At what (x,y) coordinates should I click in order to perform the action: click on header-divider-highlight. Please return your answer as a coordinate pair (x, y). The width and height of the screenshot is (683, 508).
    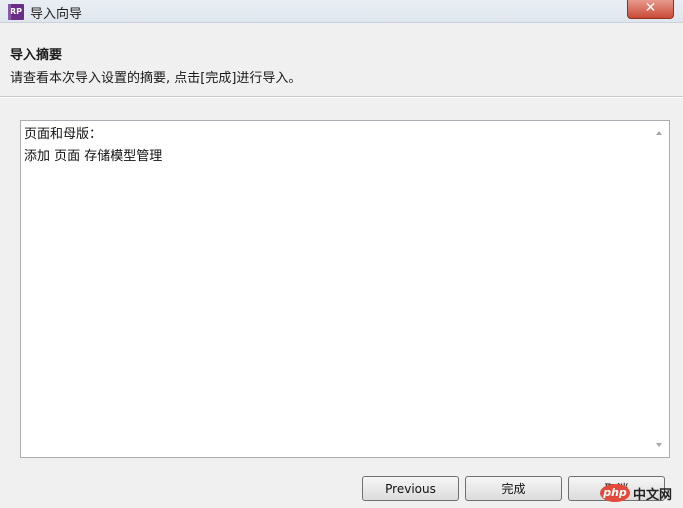
    Looking at the image, I should click on (341, 97).